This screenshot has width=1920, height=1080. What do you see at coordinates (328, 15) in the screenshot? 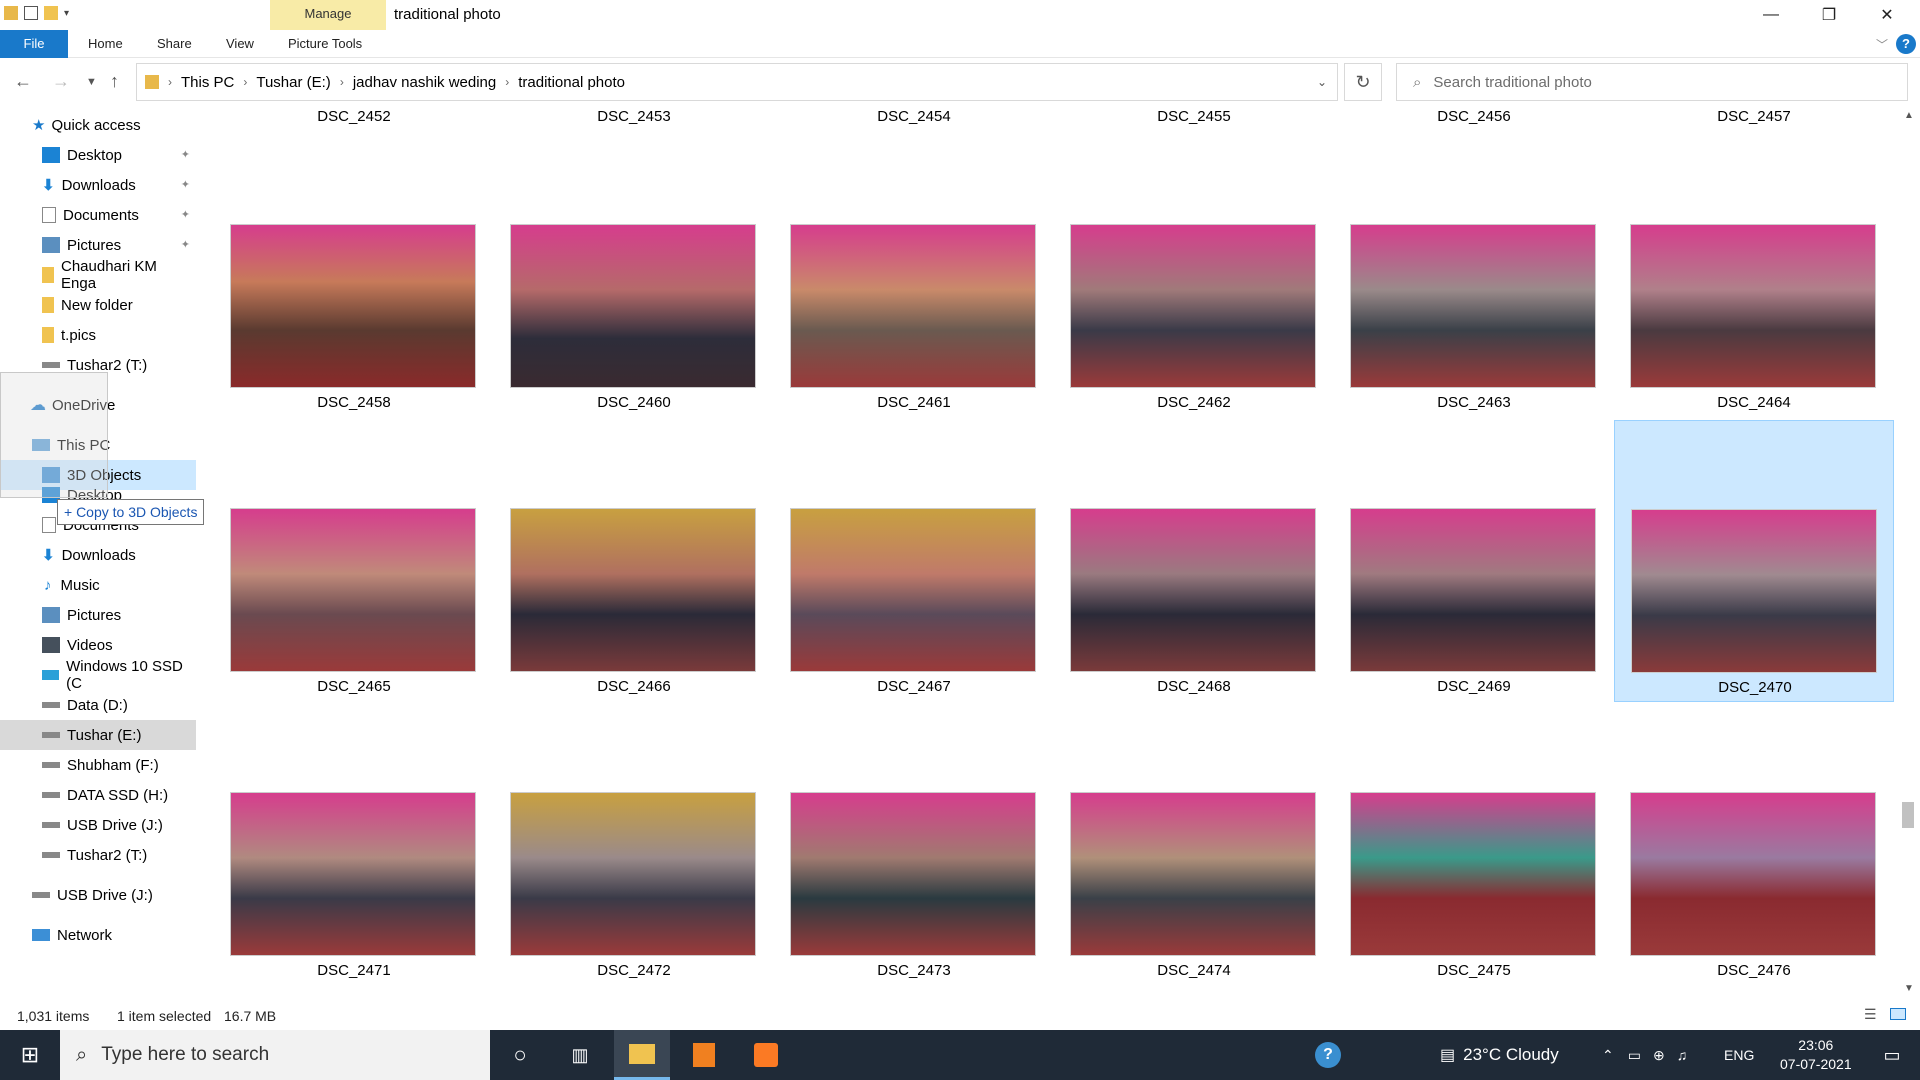
I see `manage-contextual-tab: Manage` at bounding box center [328, 15].